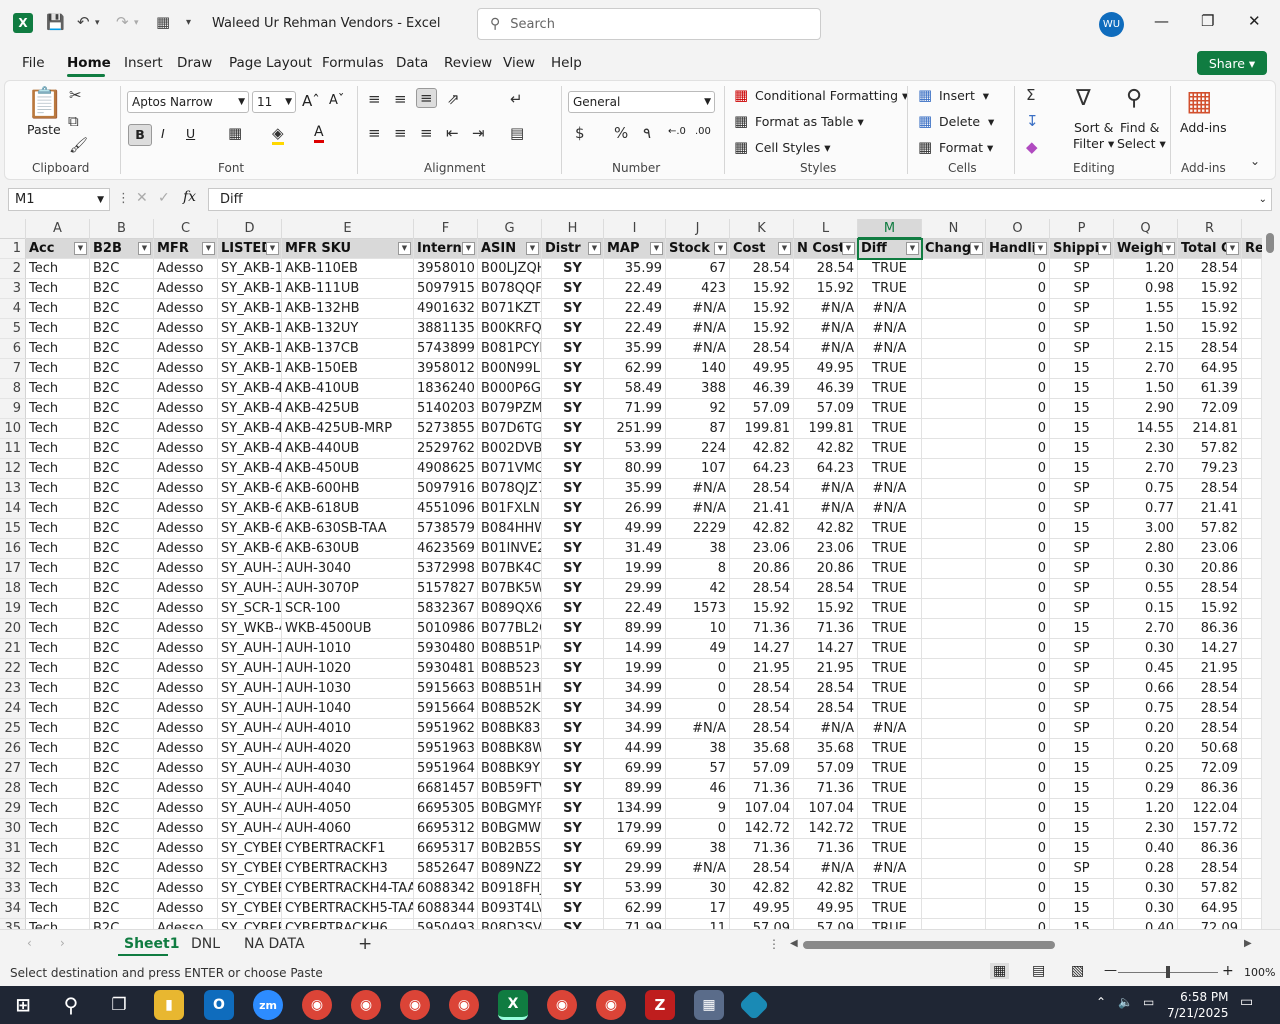 This screenshot has height=1024, width=1280. What do you see at coordinates (954, 309) in the screenshot?
I see `cell-n4` at bounding box center [954, 309].